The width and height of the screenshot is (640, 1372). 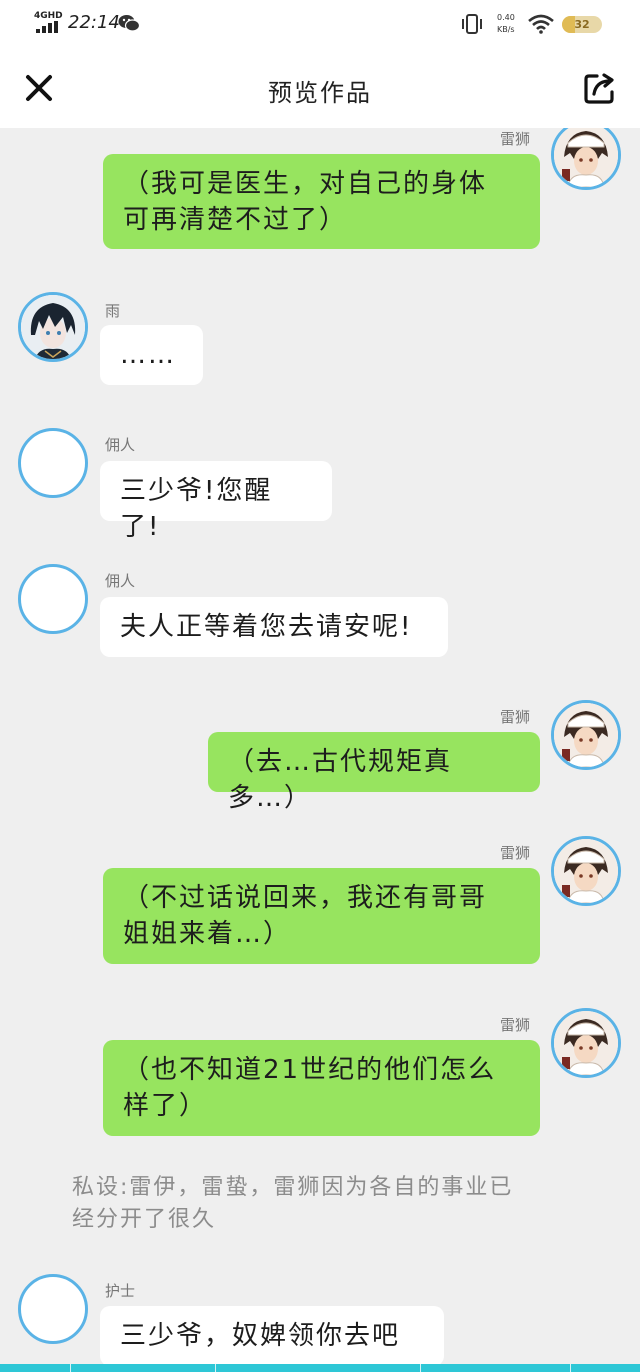 I want to click on narration-text: 私设:雷伊，雷蛰，雷狮因为各自的事业已 经分开了很久, so click(x=322, y=1204).